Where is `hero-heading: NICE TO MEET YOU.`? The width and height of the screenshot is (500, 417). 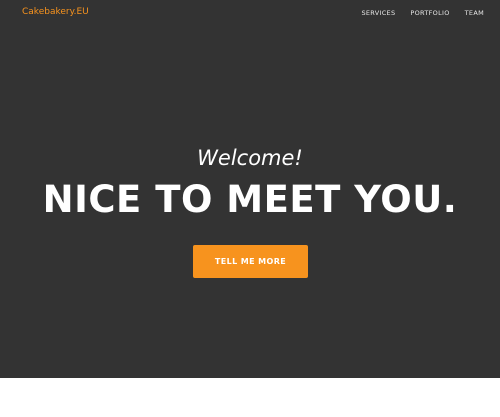
hero-heading: NICE TO MEET YOU. is located at coordinates (250, 199).